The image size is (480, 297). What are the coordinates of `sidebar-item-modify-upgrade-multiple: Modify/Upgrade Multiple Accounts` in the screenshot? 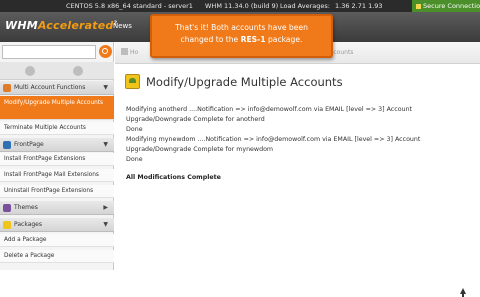 It's located at (57, 108).